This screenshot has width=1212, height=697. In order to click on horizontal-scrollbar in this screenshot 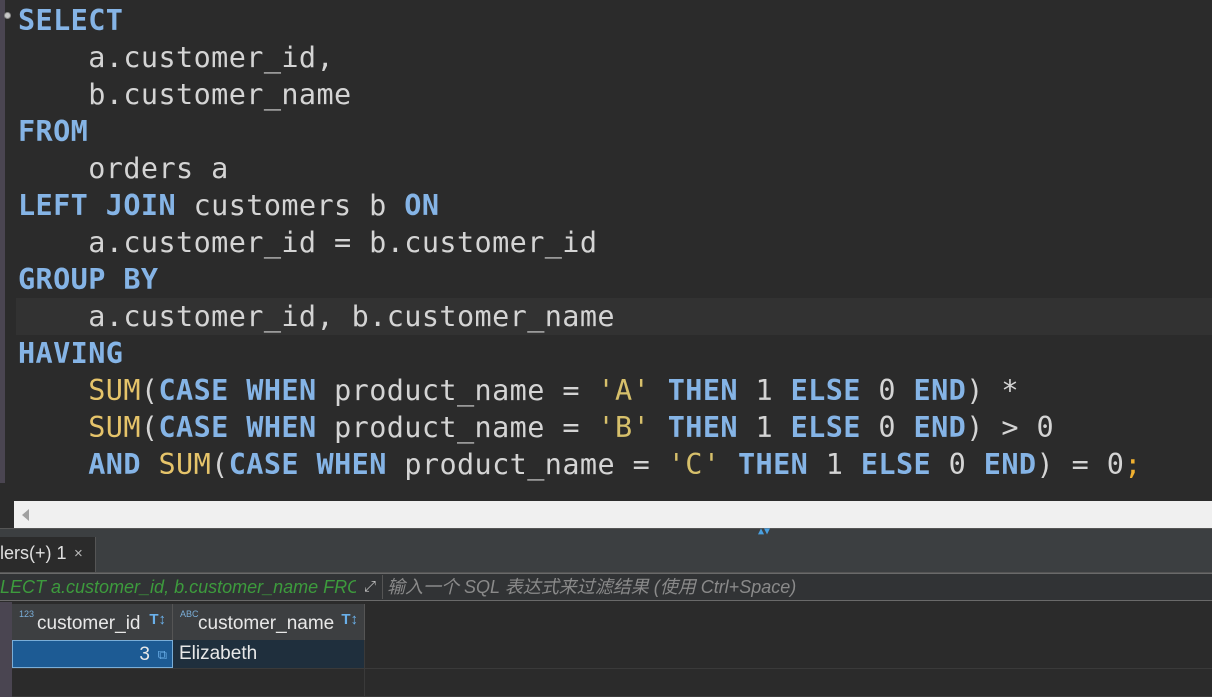, I will do `click(613, 514)`.